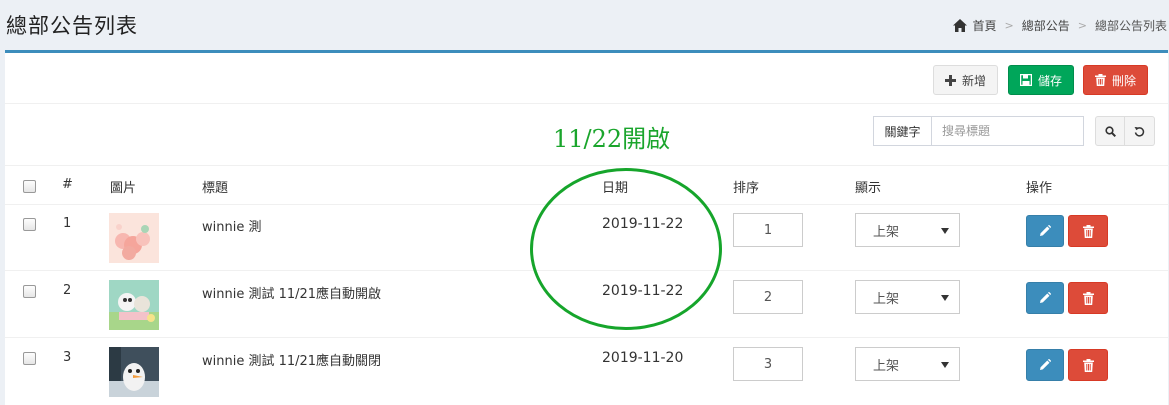  Describe the element at coordinates (584, 25) in the screenshot. I see `page-header: 總部公告列表 首頁 > 總部公告 > 總部公告列表` at that location.